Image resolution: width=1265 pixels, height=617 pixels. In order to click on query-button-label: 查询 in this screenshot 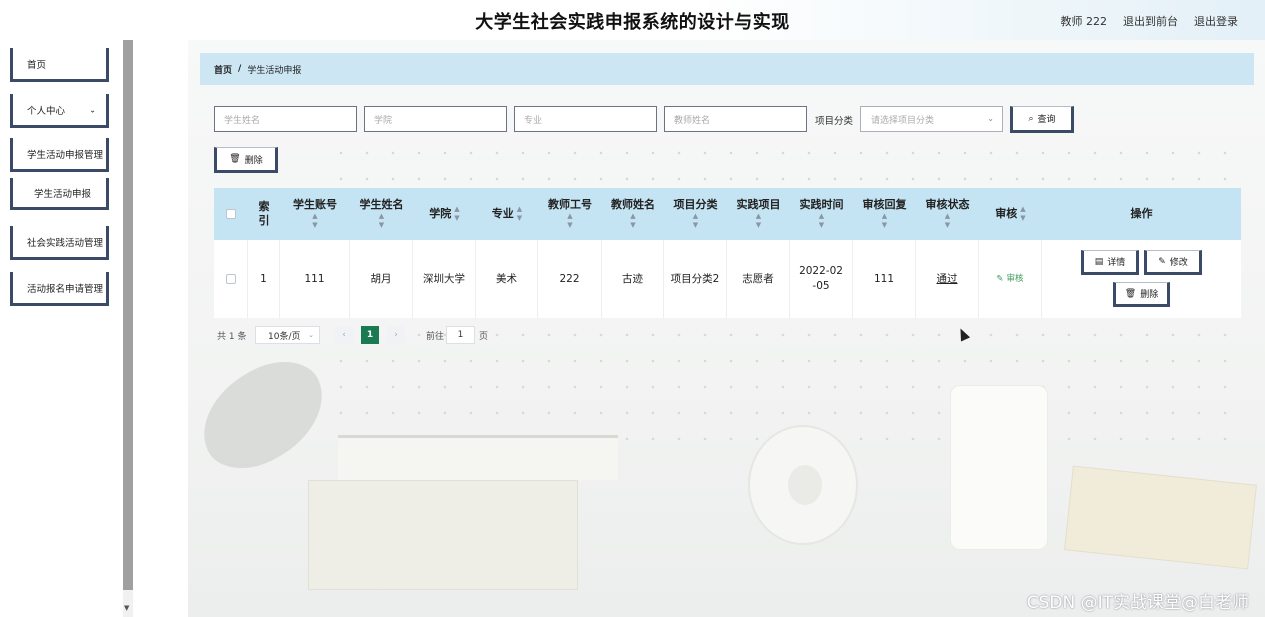, I will do `click(1046, 120)`.